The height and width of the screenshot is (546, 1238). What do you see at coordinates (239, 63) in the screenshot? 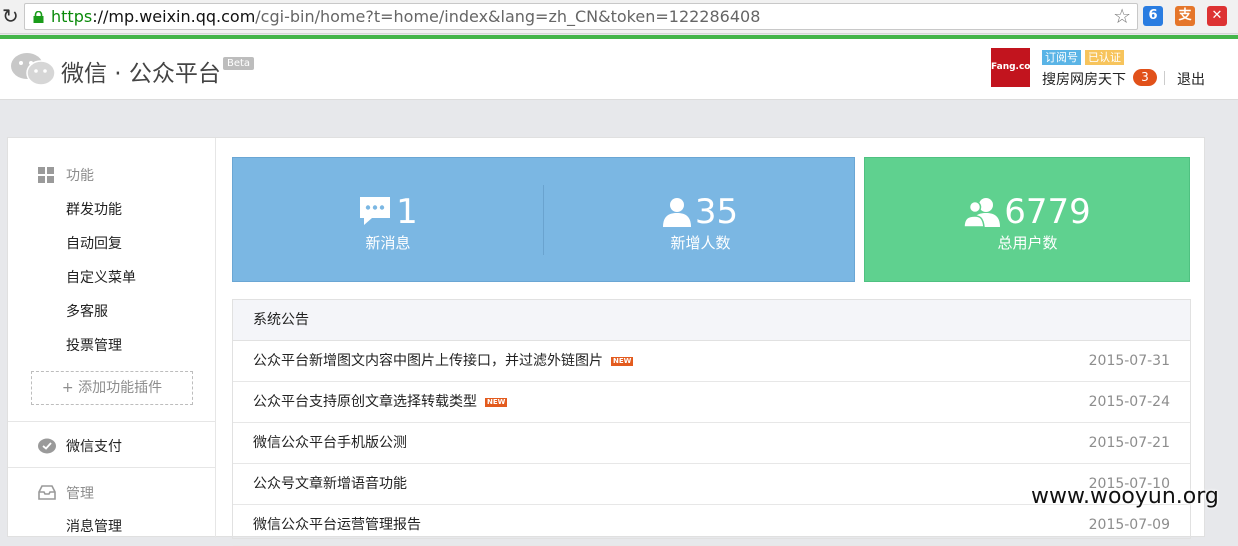
I see `beta-badge: Beta` at bounding box center [239, 63].